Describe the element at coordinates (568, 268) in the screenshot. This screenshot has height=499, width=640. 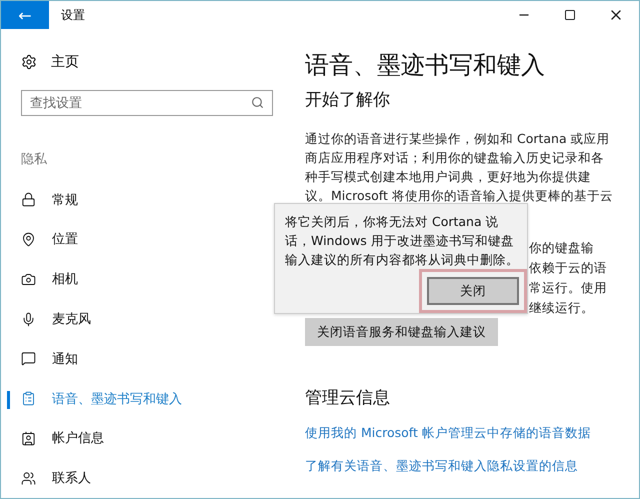
I see `description-text: 依赖于云的语` at that location.